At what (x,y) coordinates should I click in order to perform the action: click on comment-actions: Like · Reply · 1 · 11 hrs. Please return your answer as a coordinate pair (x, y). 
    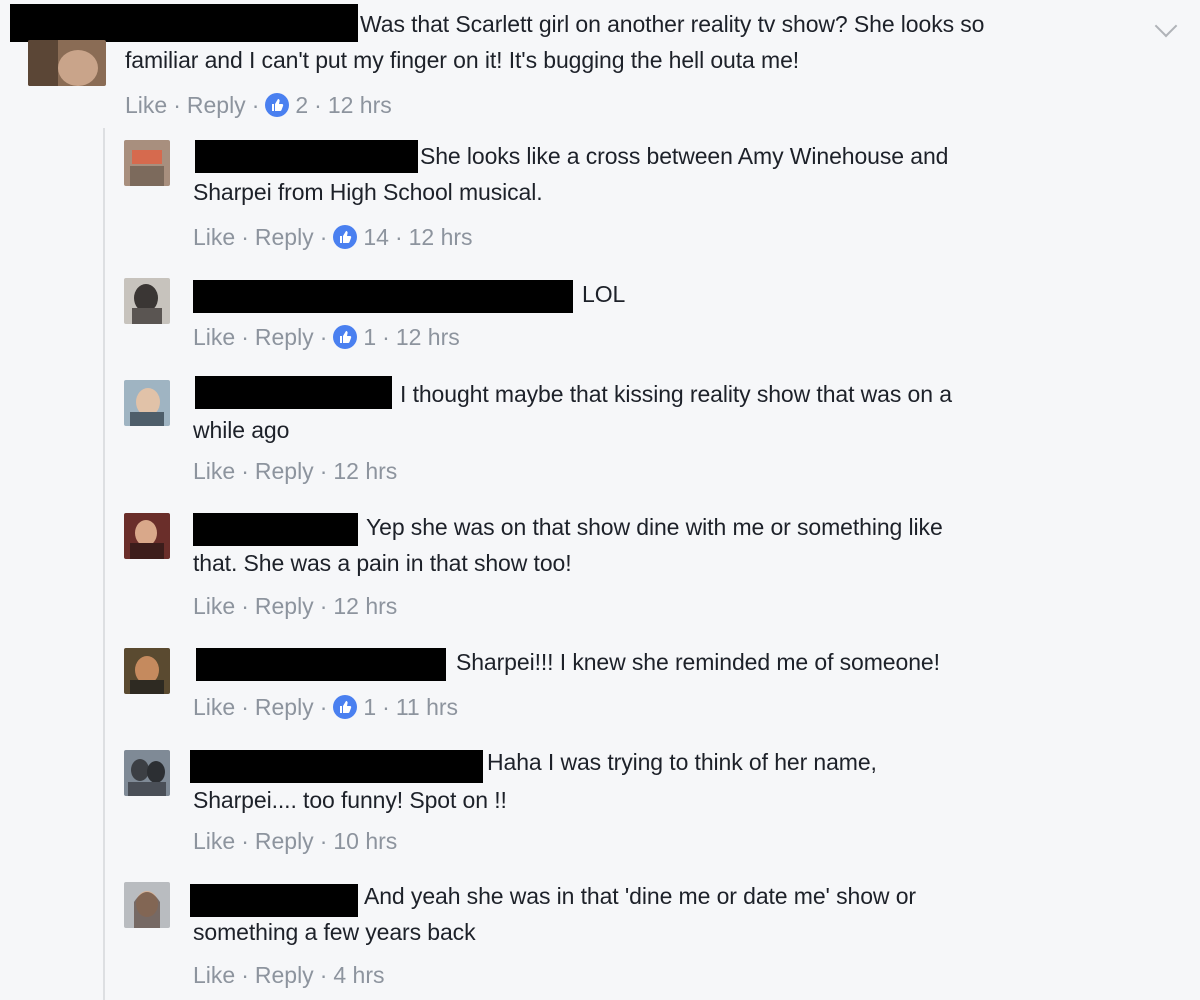
    Looking at the image, I should click on (326, 707).